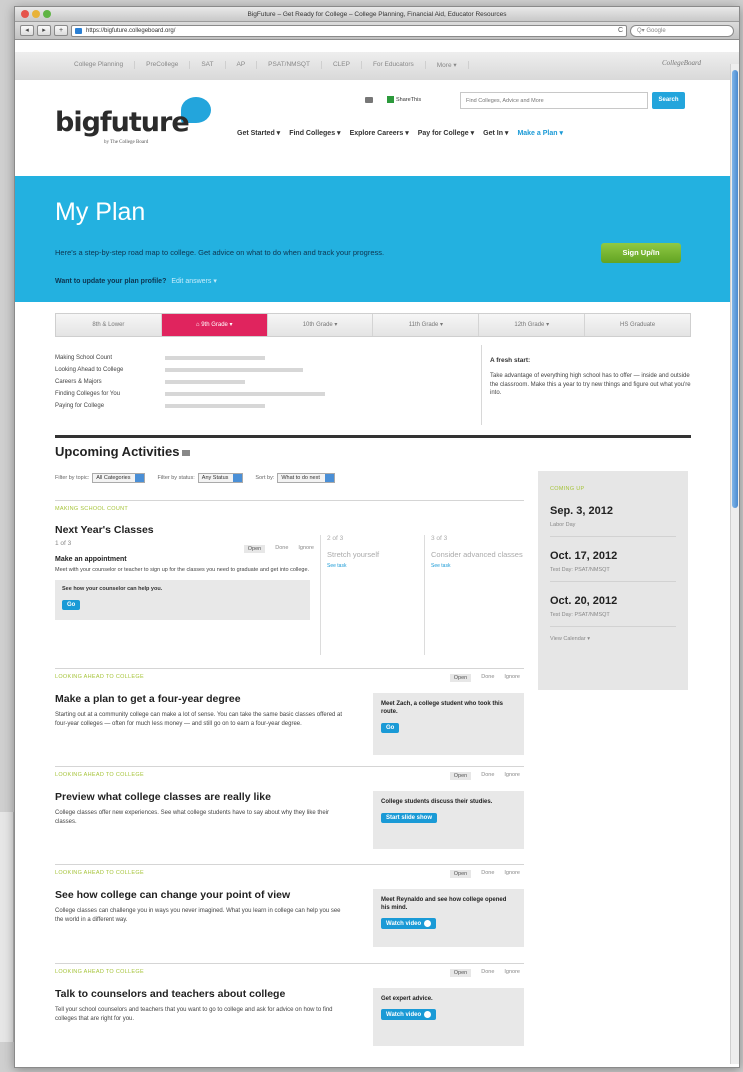 This screenshot has height=1072, width=743. I want to click on play-icon, so click(428, 1014).